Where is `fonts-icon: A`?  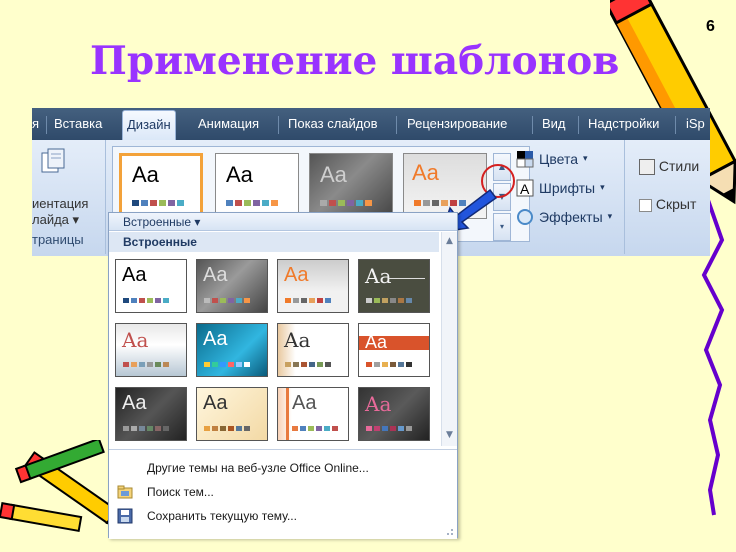
fonts-icon: A is located at coordinates (525, 188).